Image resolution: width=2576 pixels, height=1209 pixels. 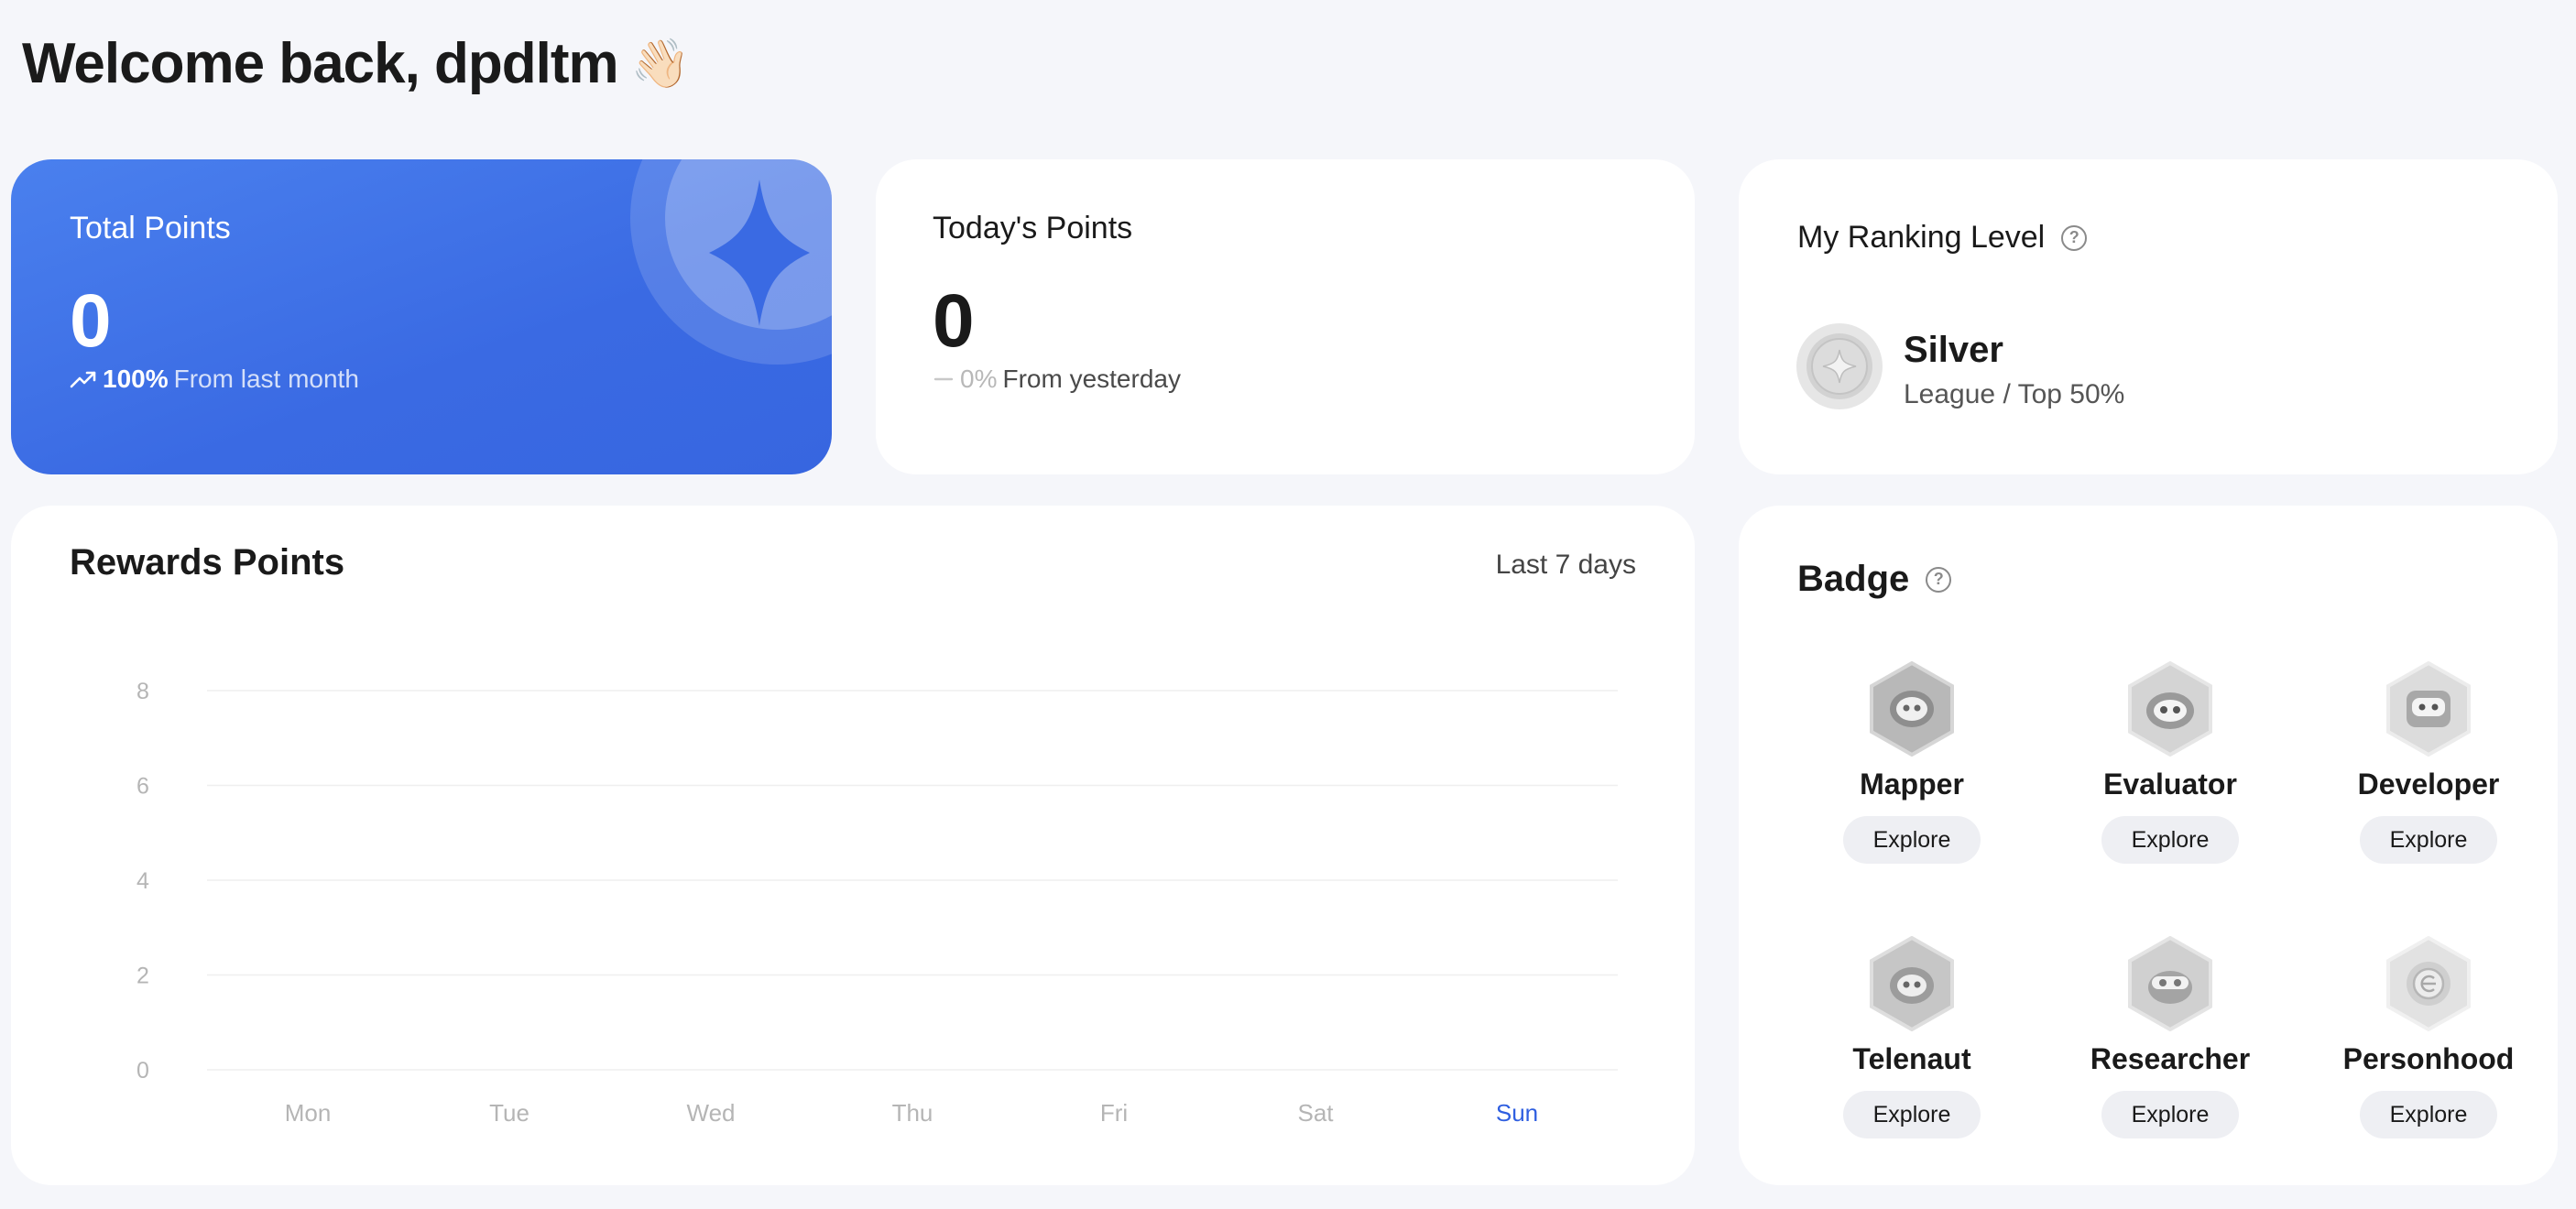 What do you see at coordinates (142, 976) in the screenshot?
I see `y-tick-label: 2` at bounding box center [142, 976].